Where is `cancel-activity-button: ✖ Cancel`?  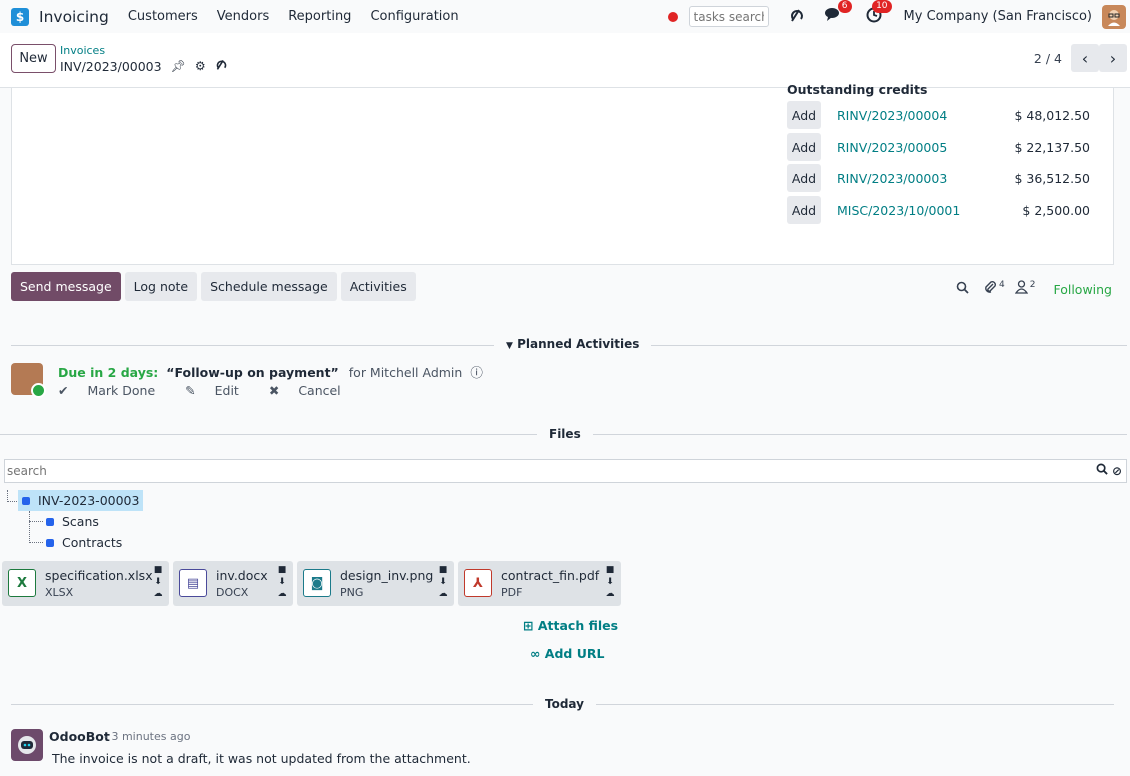 cancel-activity-button: ✖ Cancel is located at coordinates (312, 390).